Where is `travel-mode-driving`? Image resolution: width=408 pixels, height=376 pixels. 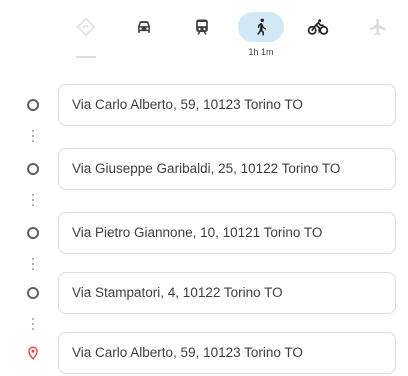
travel-mode-driving is located at coordinates (144, 39).